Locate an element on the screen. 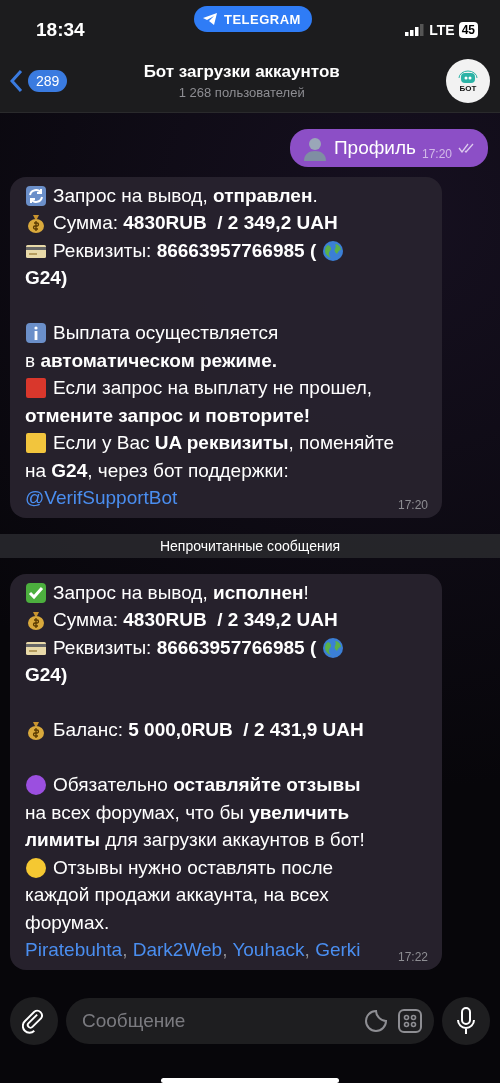 The height and width of the screenshot is (1083, 500). message-text: Баланс: 5 000,0RUB / 2 431,9 UAH is located at coordinates (208, 730).